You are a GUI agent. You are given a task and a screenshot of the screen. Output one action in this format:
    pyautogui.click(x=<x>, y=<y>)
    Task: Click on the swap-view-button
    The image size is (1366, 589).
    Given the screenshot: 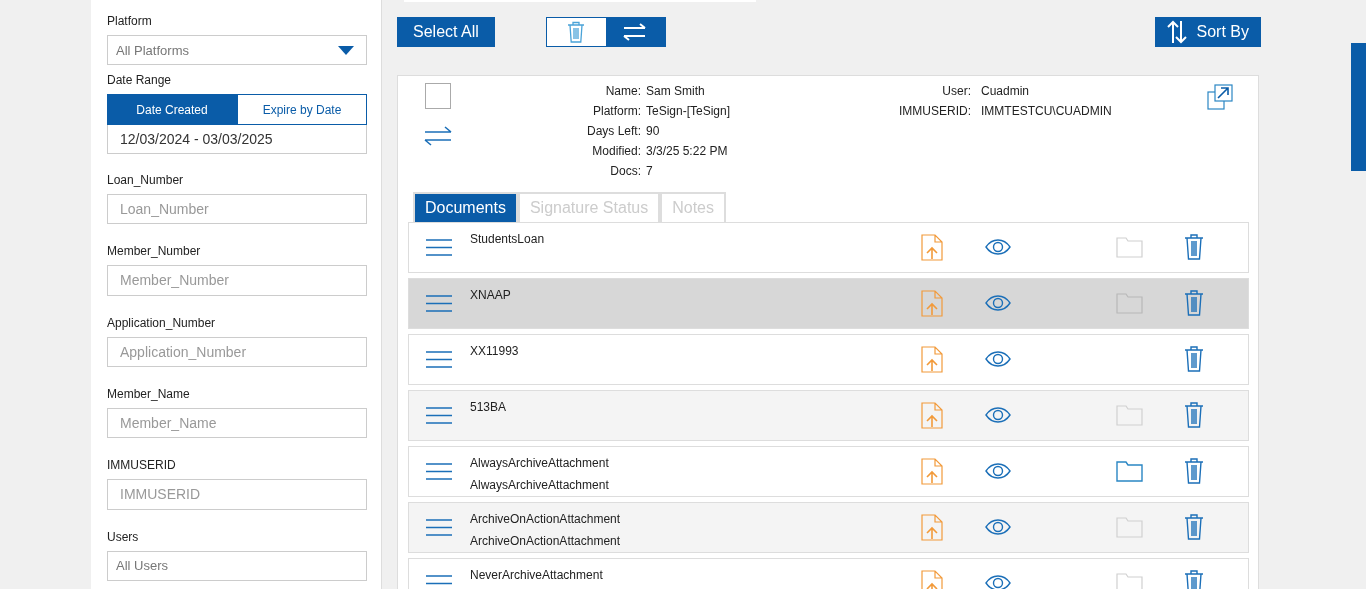 What is the action you would take?
    pyautogui.click(x=635, y=32)
    